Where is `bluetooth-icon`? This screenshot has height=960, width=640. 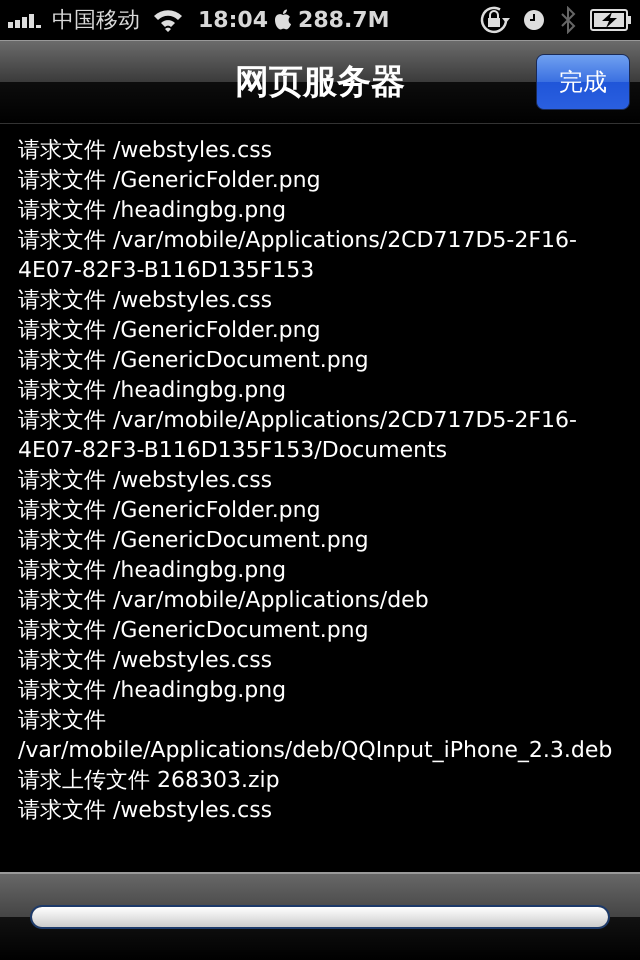
bluetooth-icon is located at coordinates (568, 20).